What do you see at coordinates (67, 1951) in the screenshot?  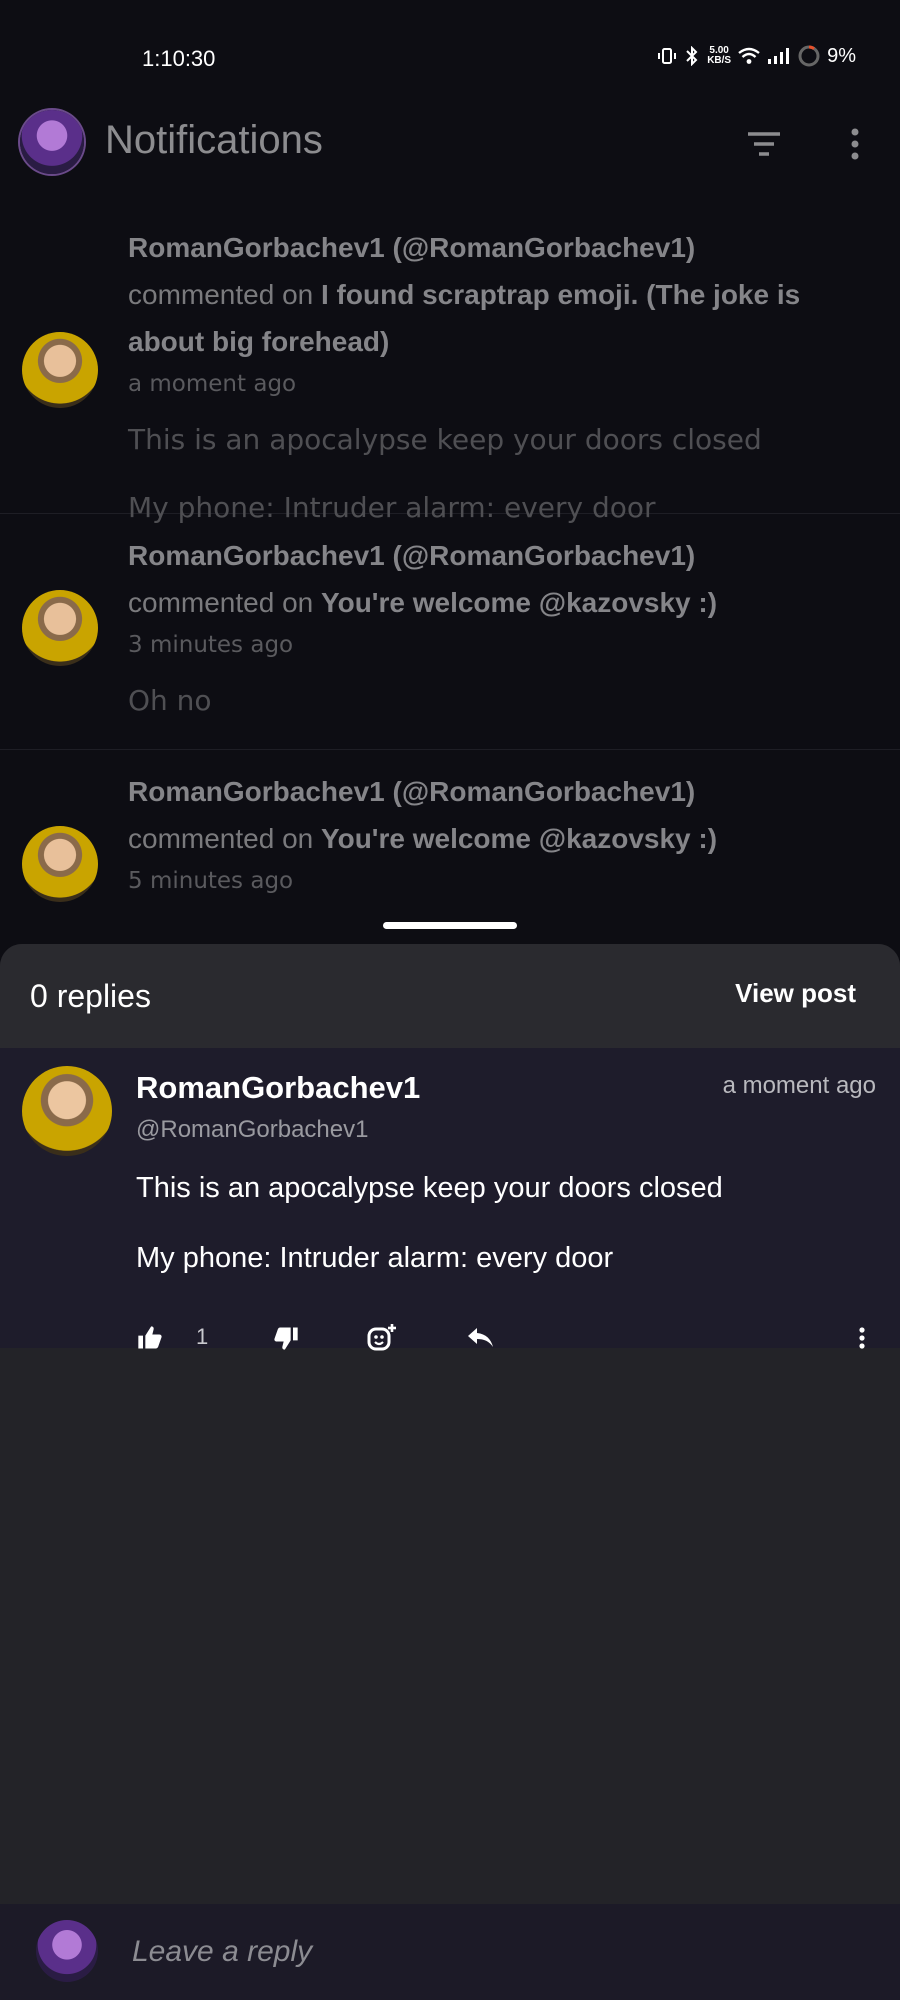 I see `my-avatar` at bounding box center [67, 1951].